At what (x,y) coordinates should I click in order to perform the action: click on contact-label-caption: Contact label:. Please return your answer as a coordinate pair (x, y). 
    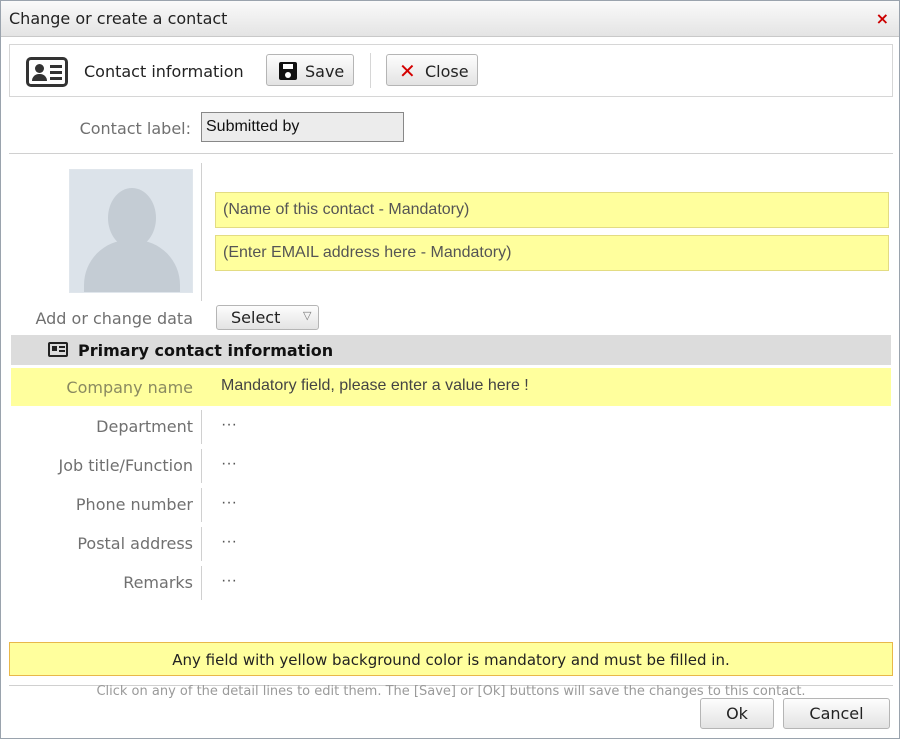
    Looking at the image, I should click on (135, 128).